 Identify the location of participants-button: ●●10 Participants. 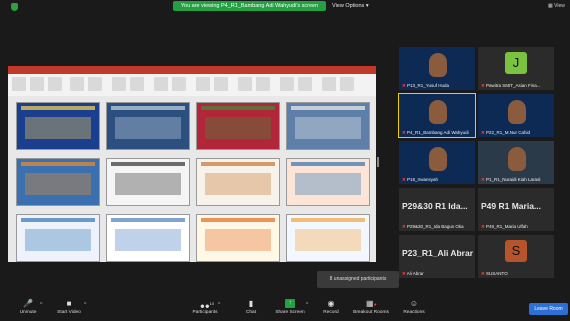
(205, 307).